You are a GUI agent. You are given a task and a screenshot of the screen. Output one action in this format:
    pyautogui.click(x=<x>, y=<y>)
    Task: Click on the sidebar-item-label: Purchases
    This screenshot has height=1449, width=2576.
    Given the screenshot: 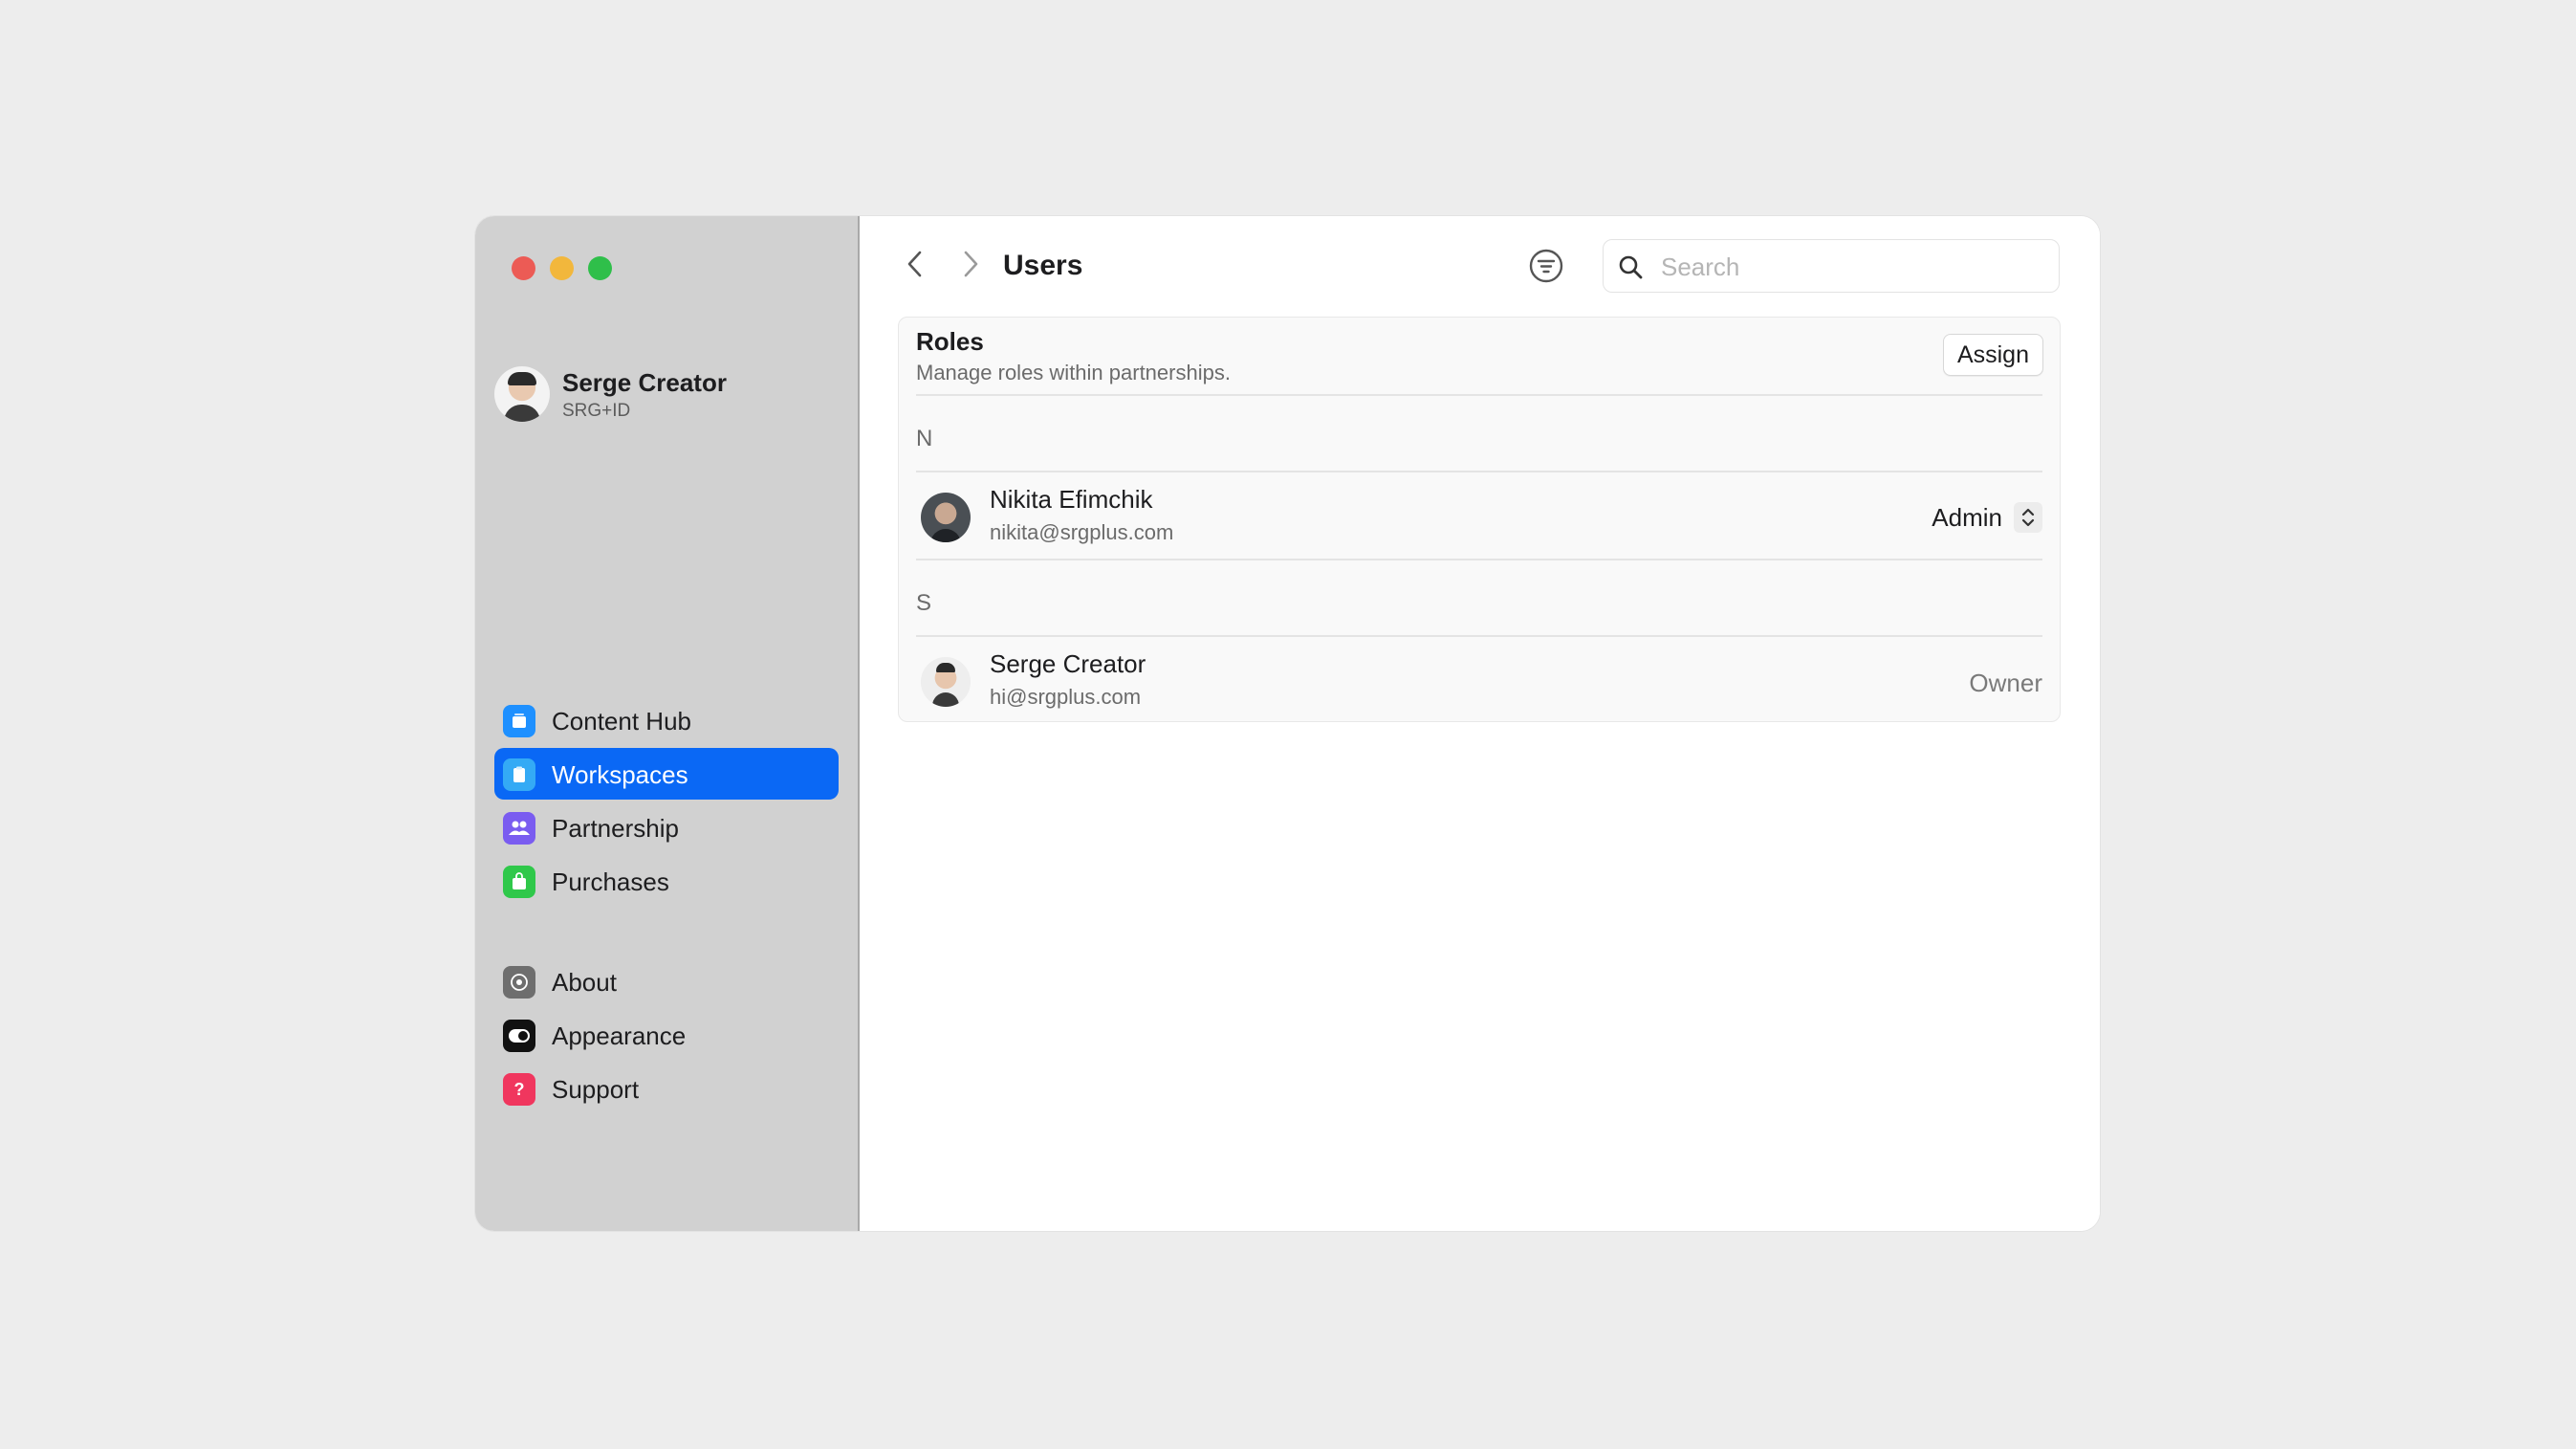 What is the action you would take?
    pyautogui.click(x=610, y=881)
    